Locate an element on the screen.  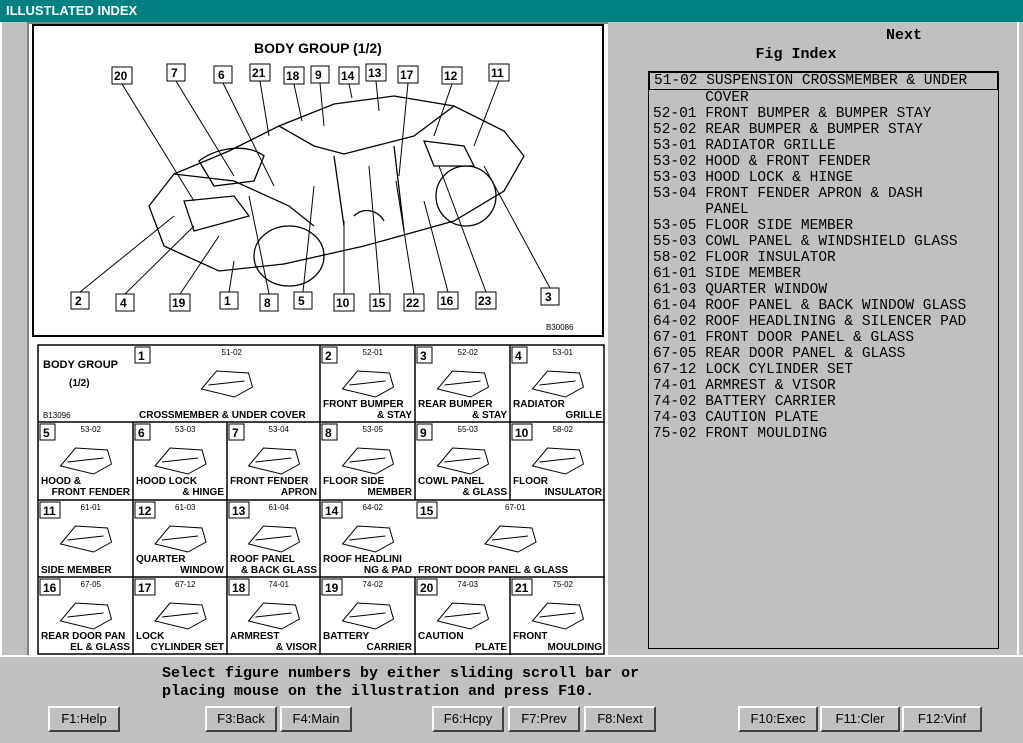
thumb-number: 20 is located at coordinates (427, 588).